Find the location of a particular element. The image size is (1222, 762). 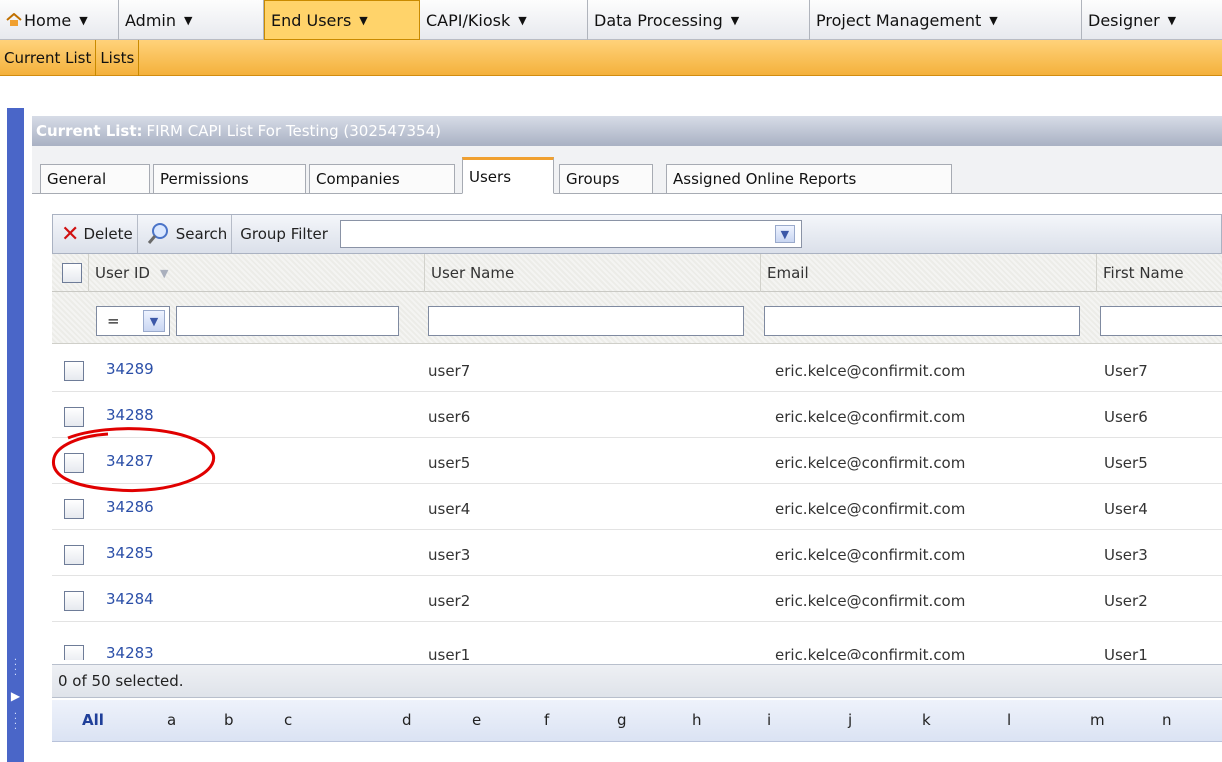

alpha-l: l is located at coordinates (1009, 720).